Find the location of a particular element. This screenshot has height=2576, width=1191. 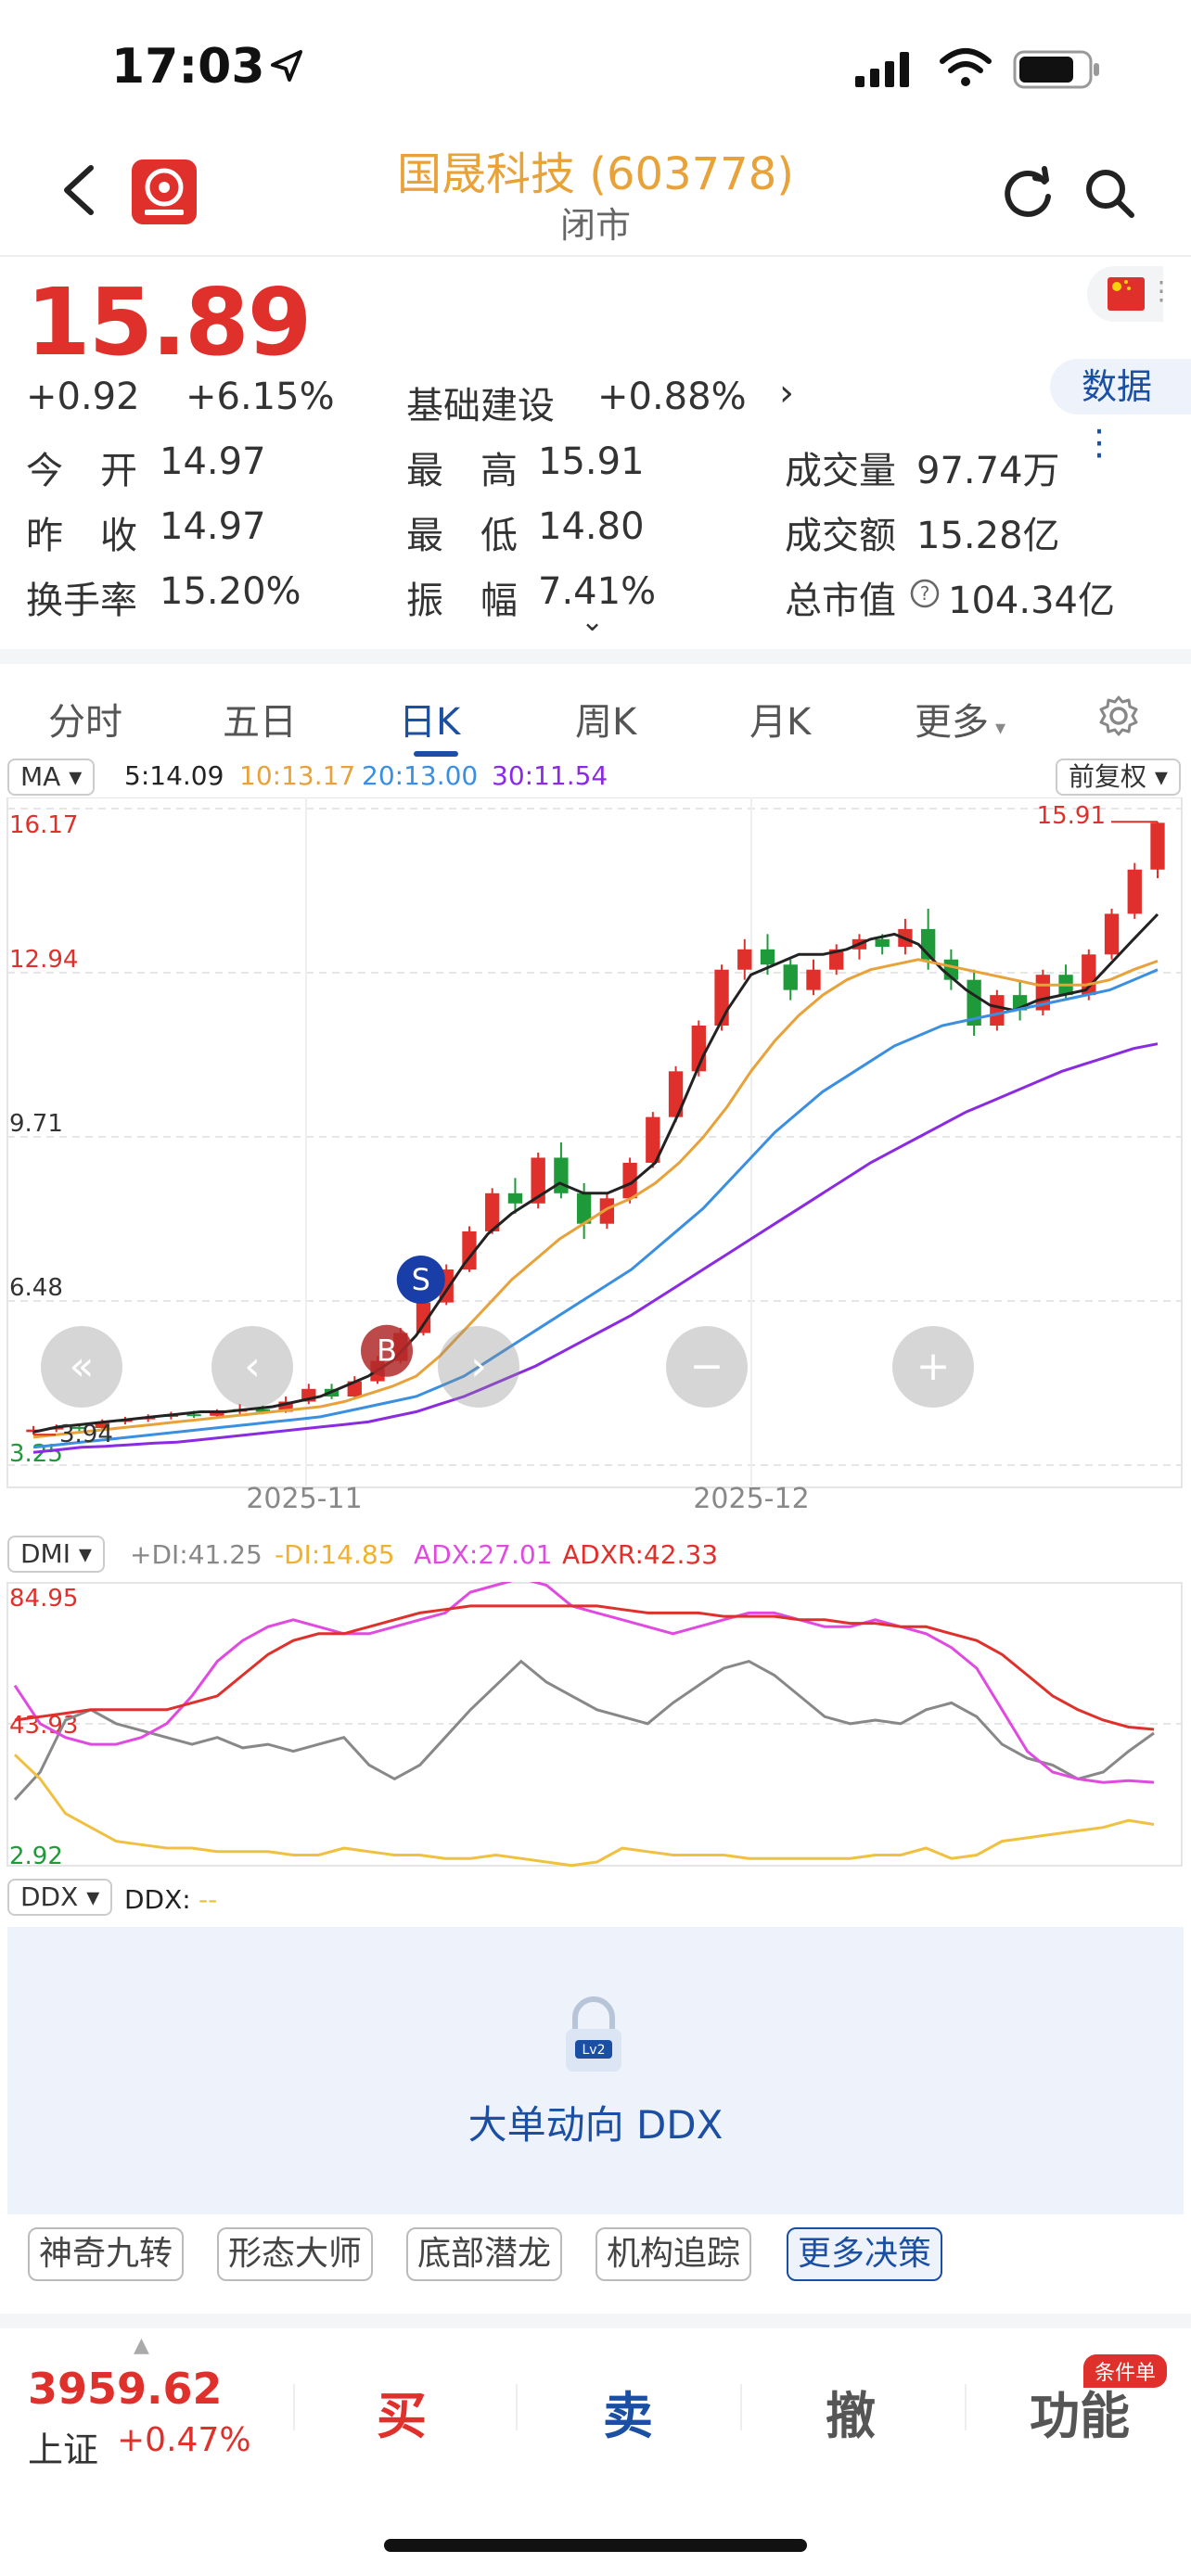

step-forward-button: › is located at coordinates (478, 1367).